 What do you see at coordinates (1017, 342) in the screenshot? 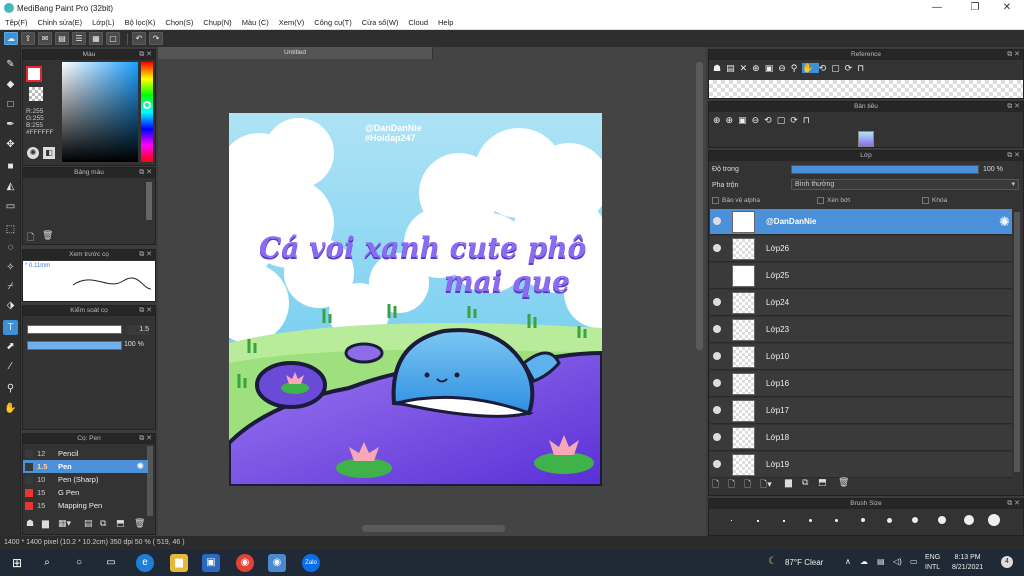
I see `layer-list-scrollbar` at bounding box center [1017, 342].